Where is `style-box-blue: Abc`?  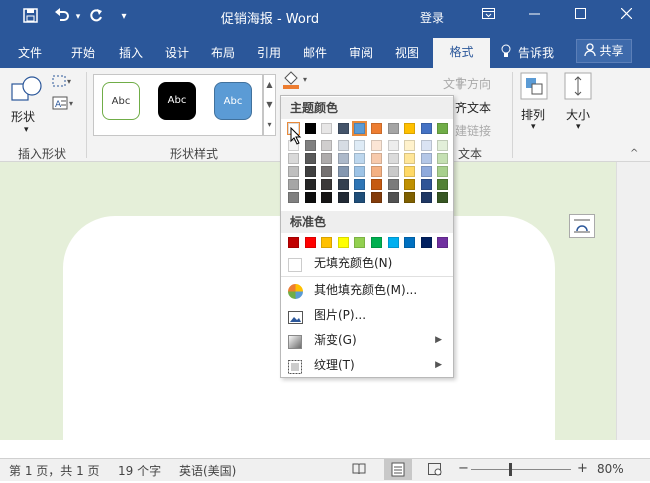 style-box-blue: Abc is located at coordinates (233, 101).